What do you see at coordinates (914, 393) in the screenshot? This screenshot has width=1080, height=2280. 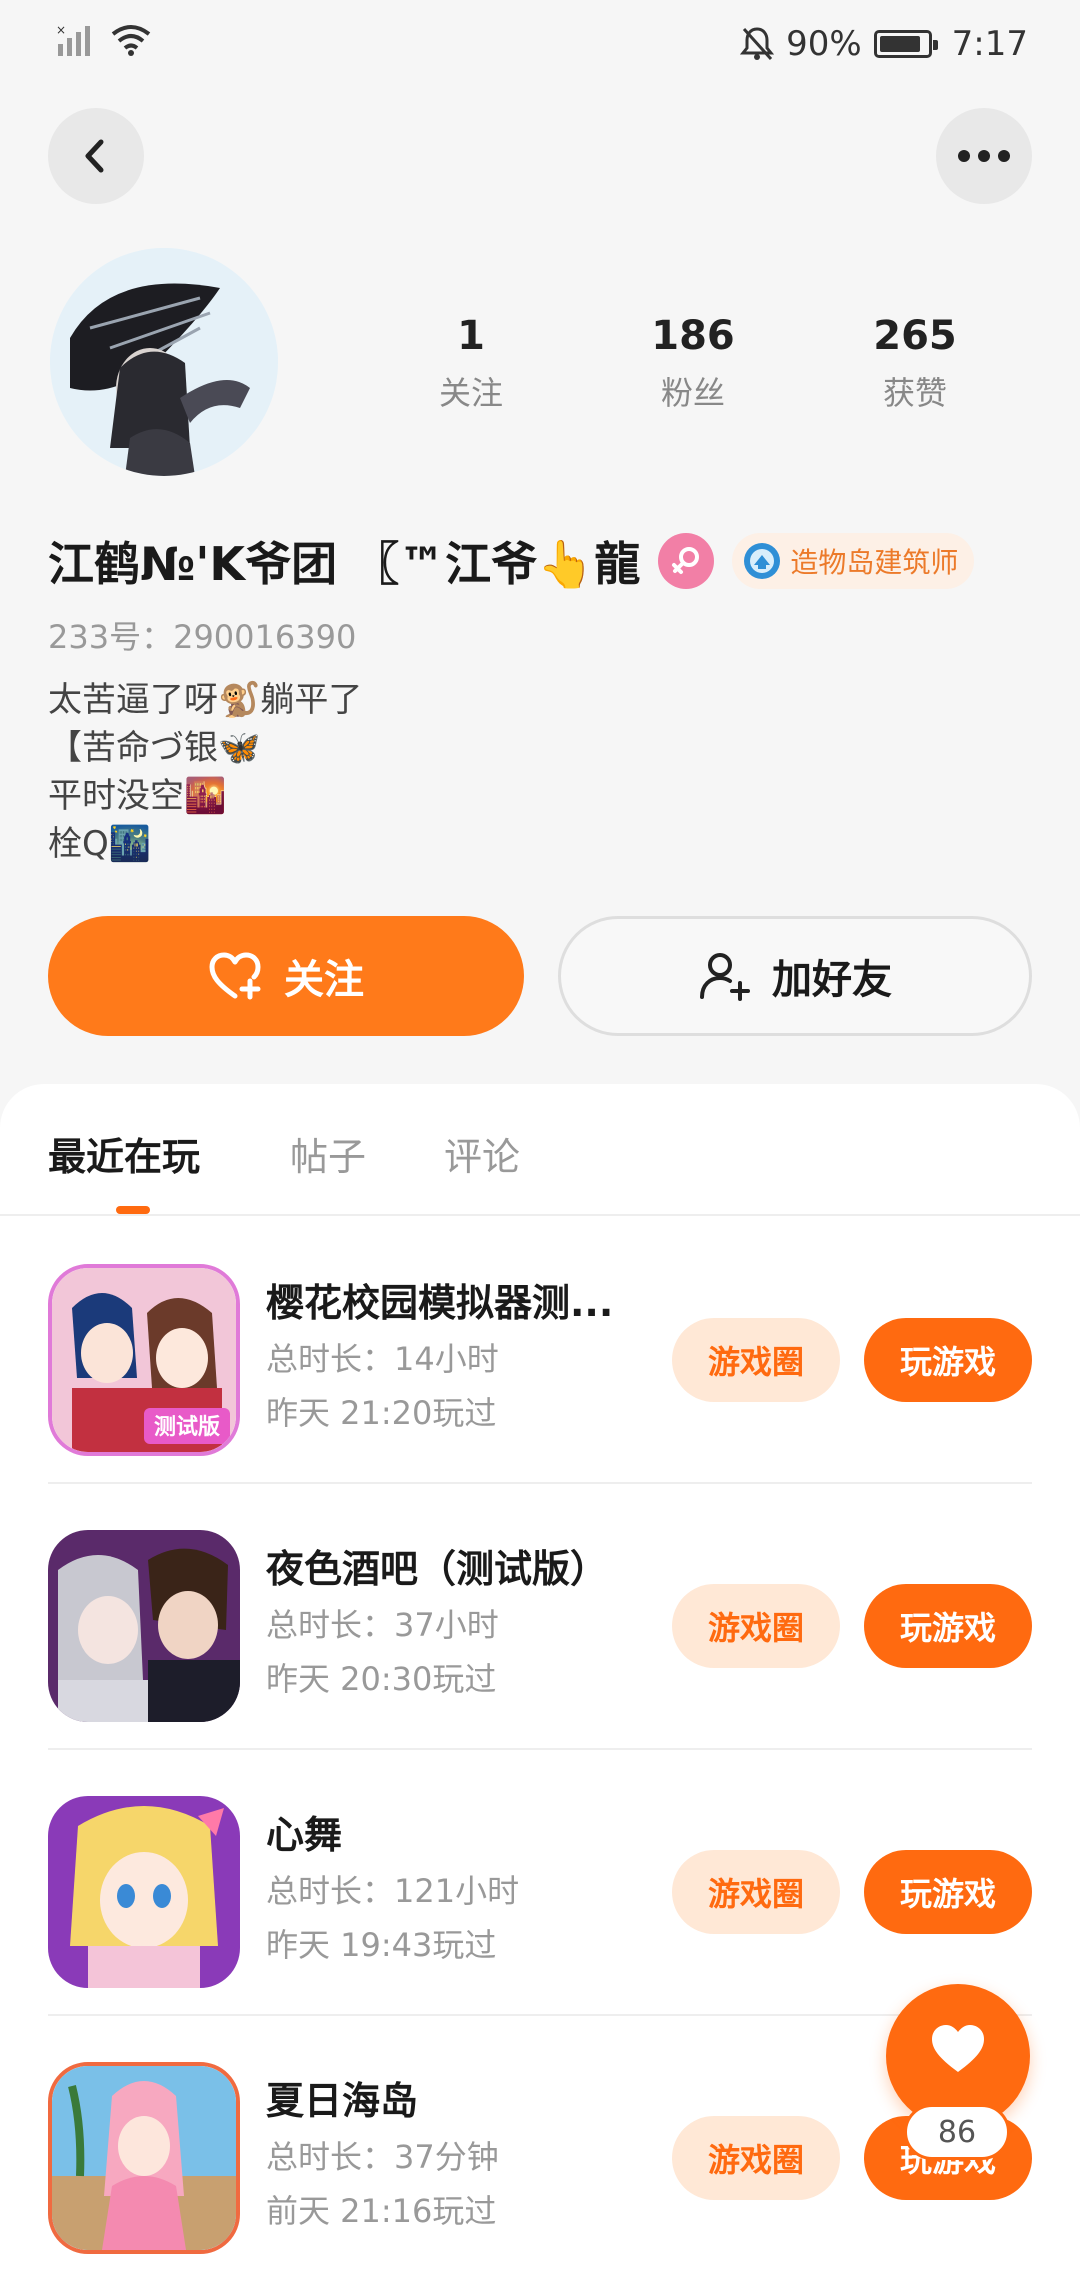 I see `stat-label: 获赞` at bounding box center [914, 393].